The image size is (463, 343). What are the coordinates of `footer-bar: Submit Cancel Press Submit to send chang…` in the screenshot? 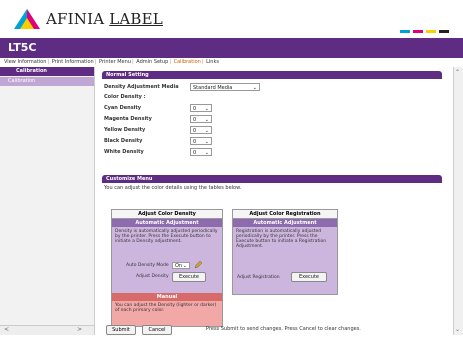 It's located at (274, 334).